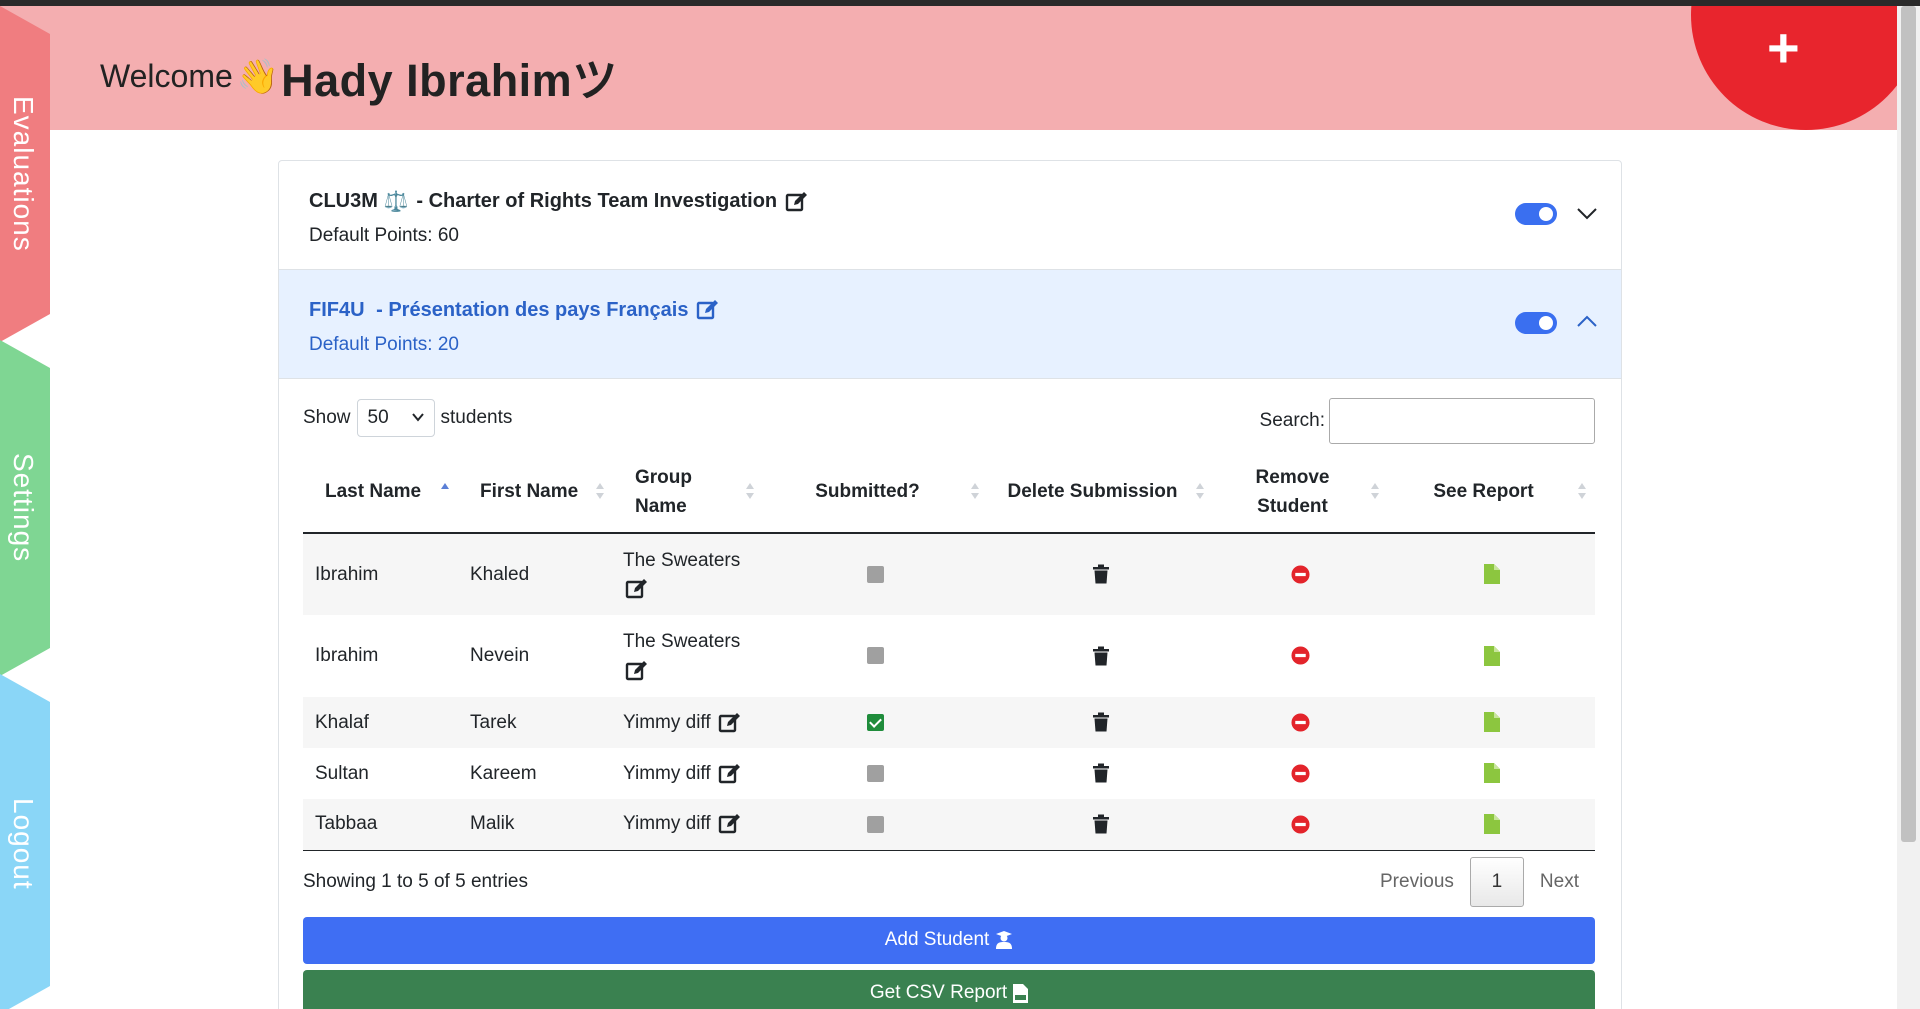 The width and height of the screenshot is (1920, 1009). Describe the element at coordinates (949, 416) in the screenshot. I see `table-controls: Show 50 students Search:` at that location.